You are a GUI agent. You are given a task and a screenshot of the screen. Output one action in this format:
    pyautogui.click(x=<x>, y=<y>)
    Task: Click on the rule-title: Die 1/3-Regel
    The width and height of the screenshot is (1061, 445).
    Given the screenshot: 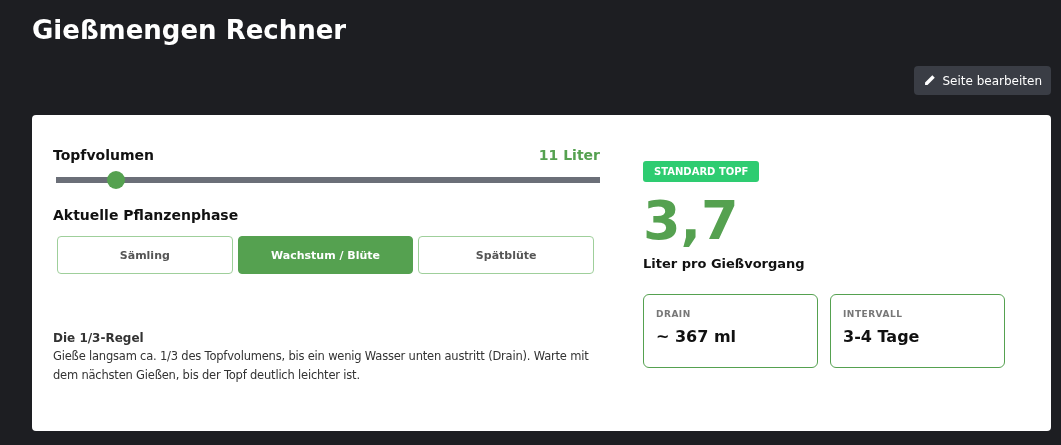 What is the action you would take?
    pyautogui.click(x=99, y=338)
    